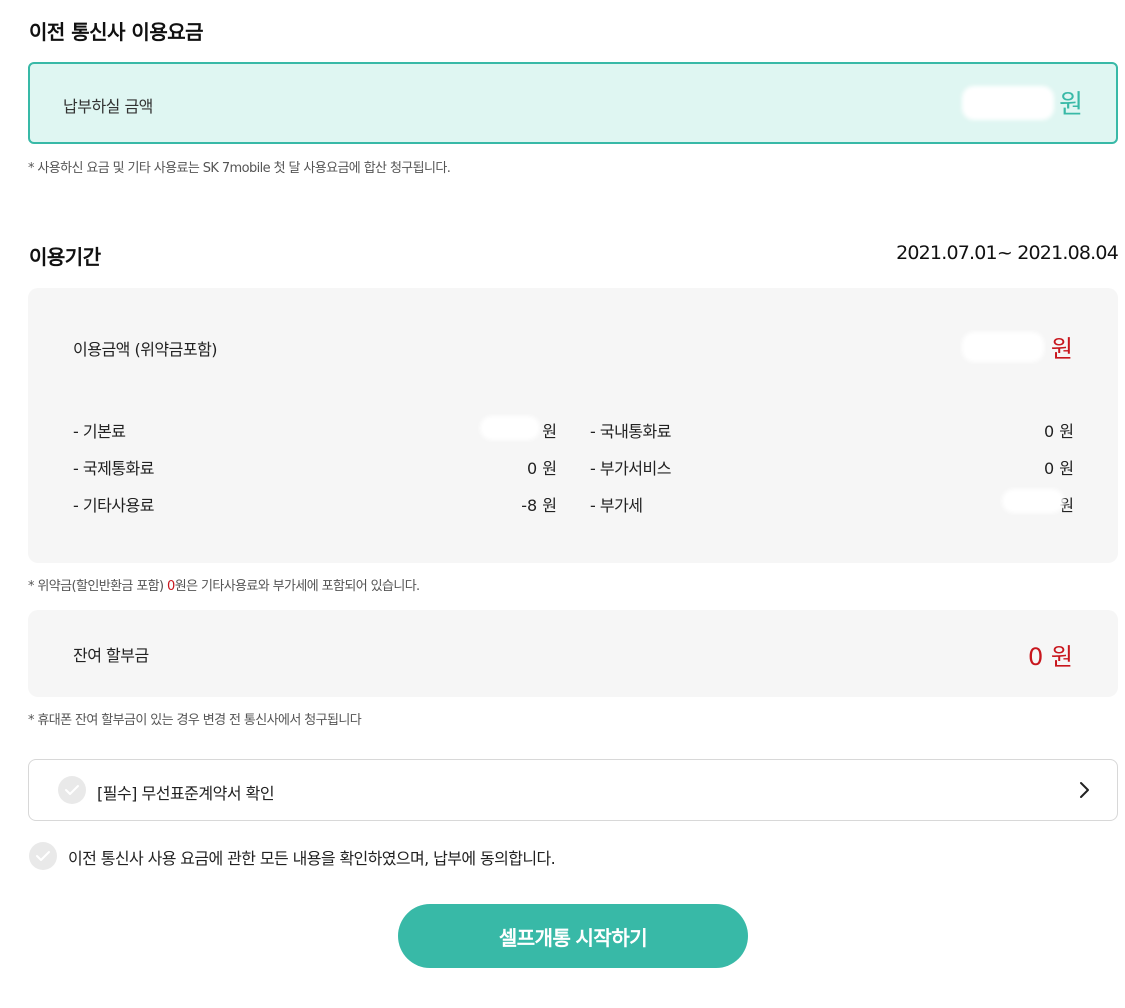  Describe the element at coordinates (98, 586) in the screenshot. I see `penalty-note-prefix: * 위약금(할인반환금 포함)` at that location.